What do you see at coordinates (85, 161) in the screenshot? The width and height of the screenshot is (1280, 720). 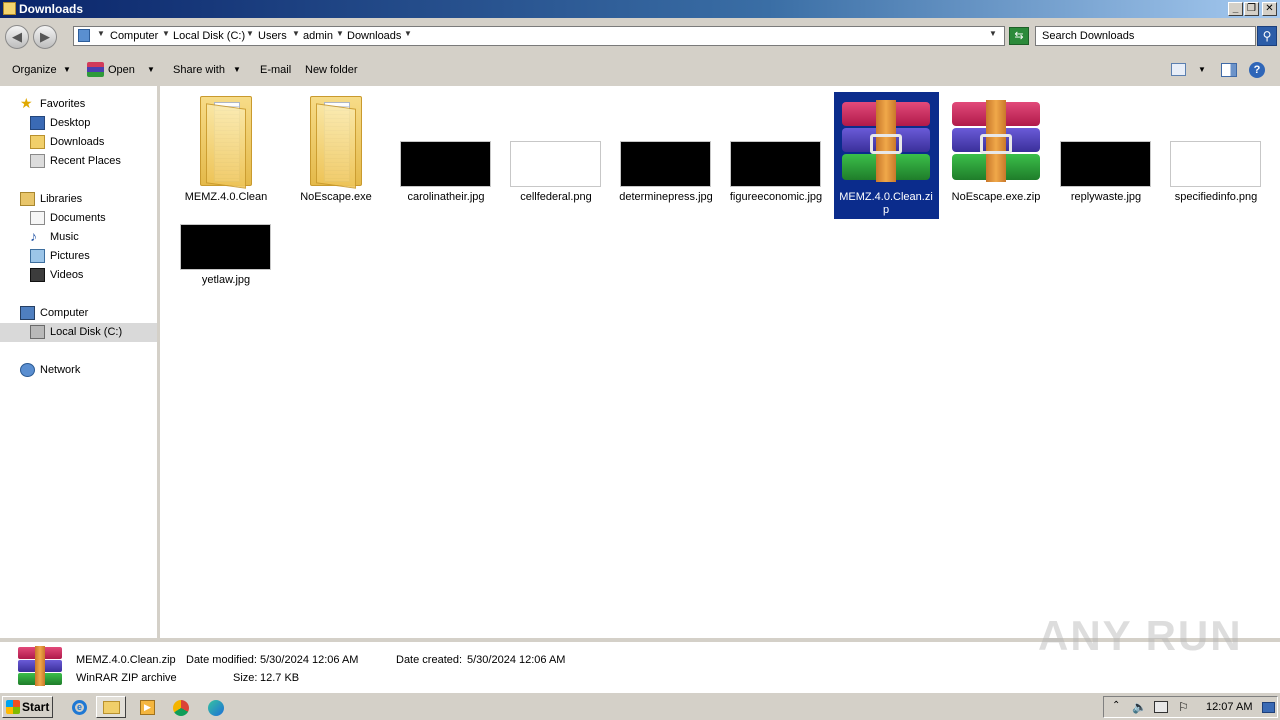 I see `nav-label: Recent Places` at bounding box center [85, 161].